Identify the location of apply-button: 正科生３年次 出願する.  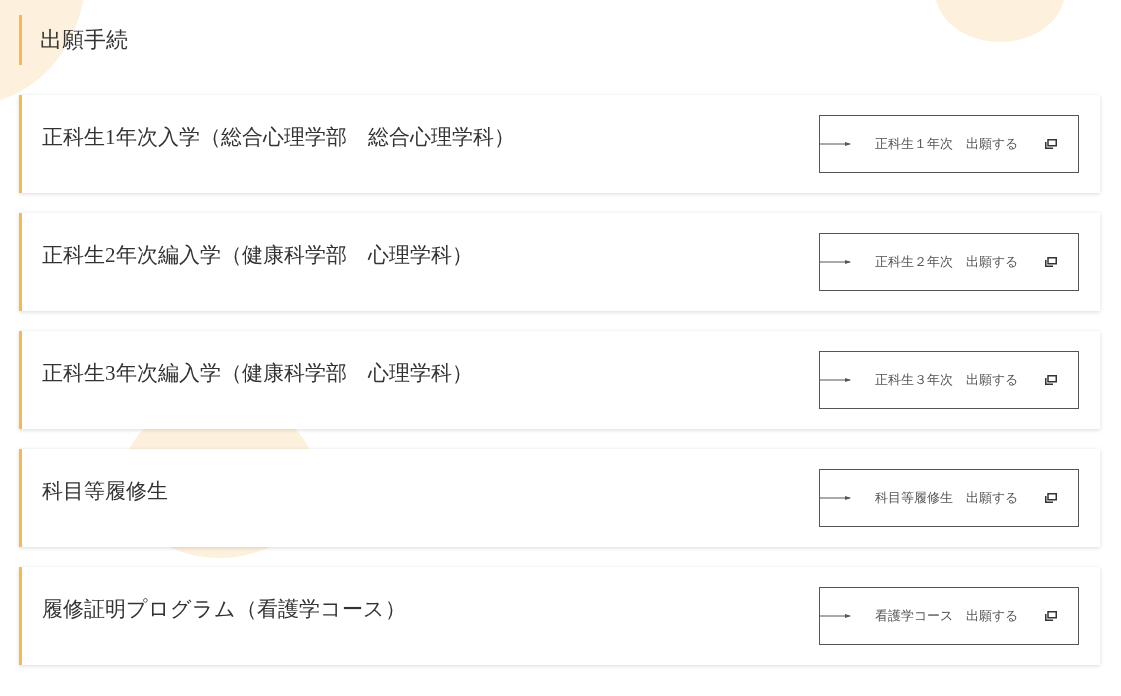
(949, 380).